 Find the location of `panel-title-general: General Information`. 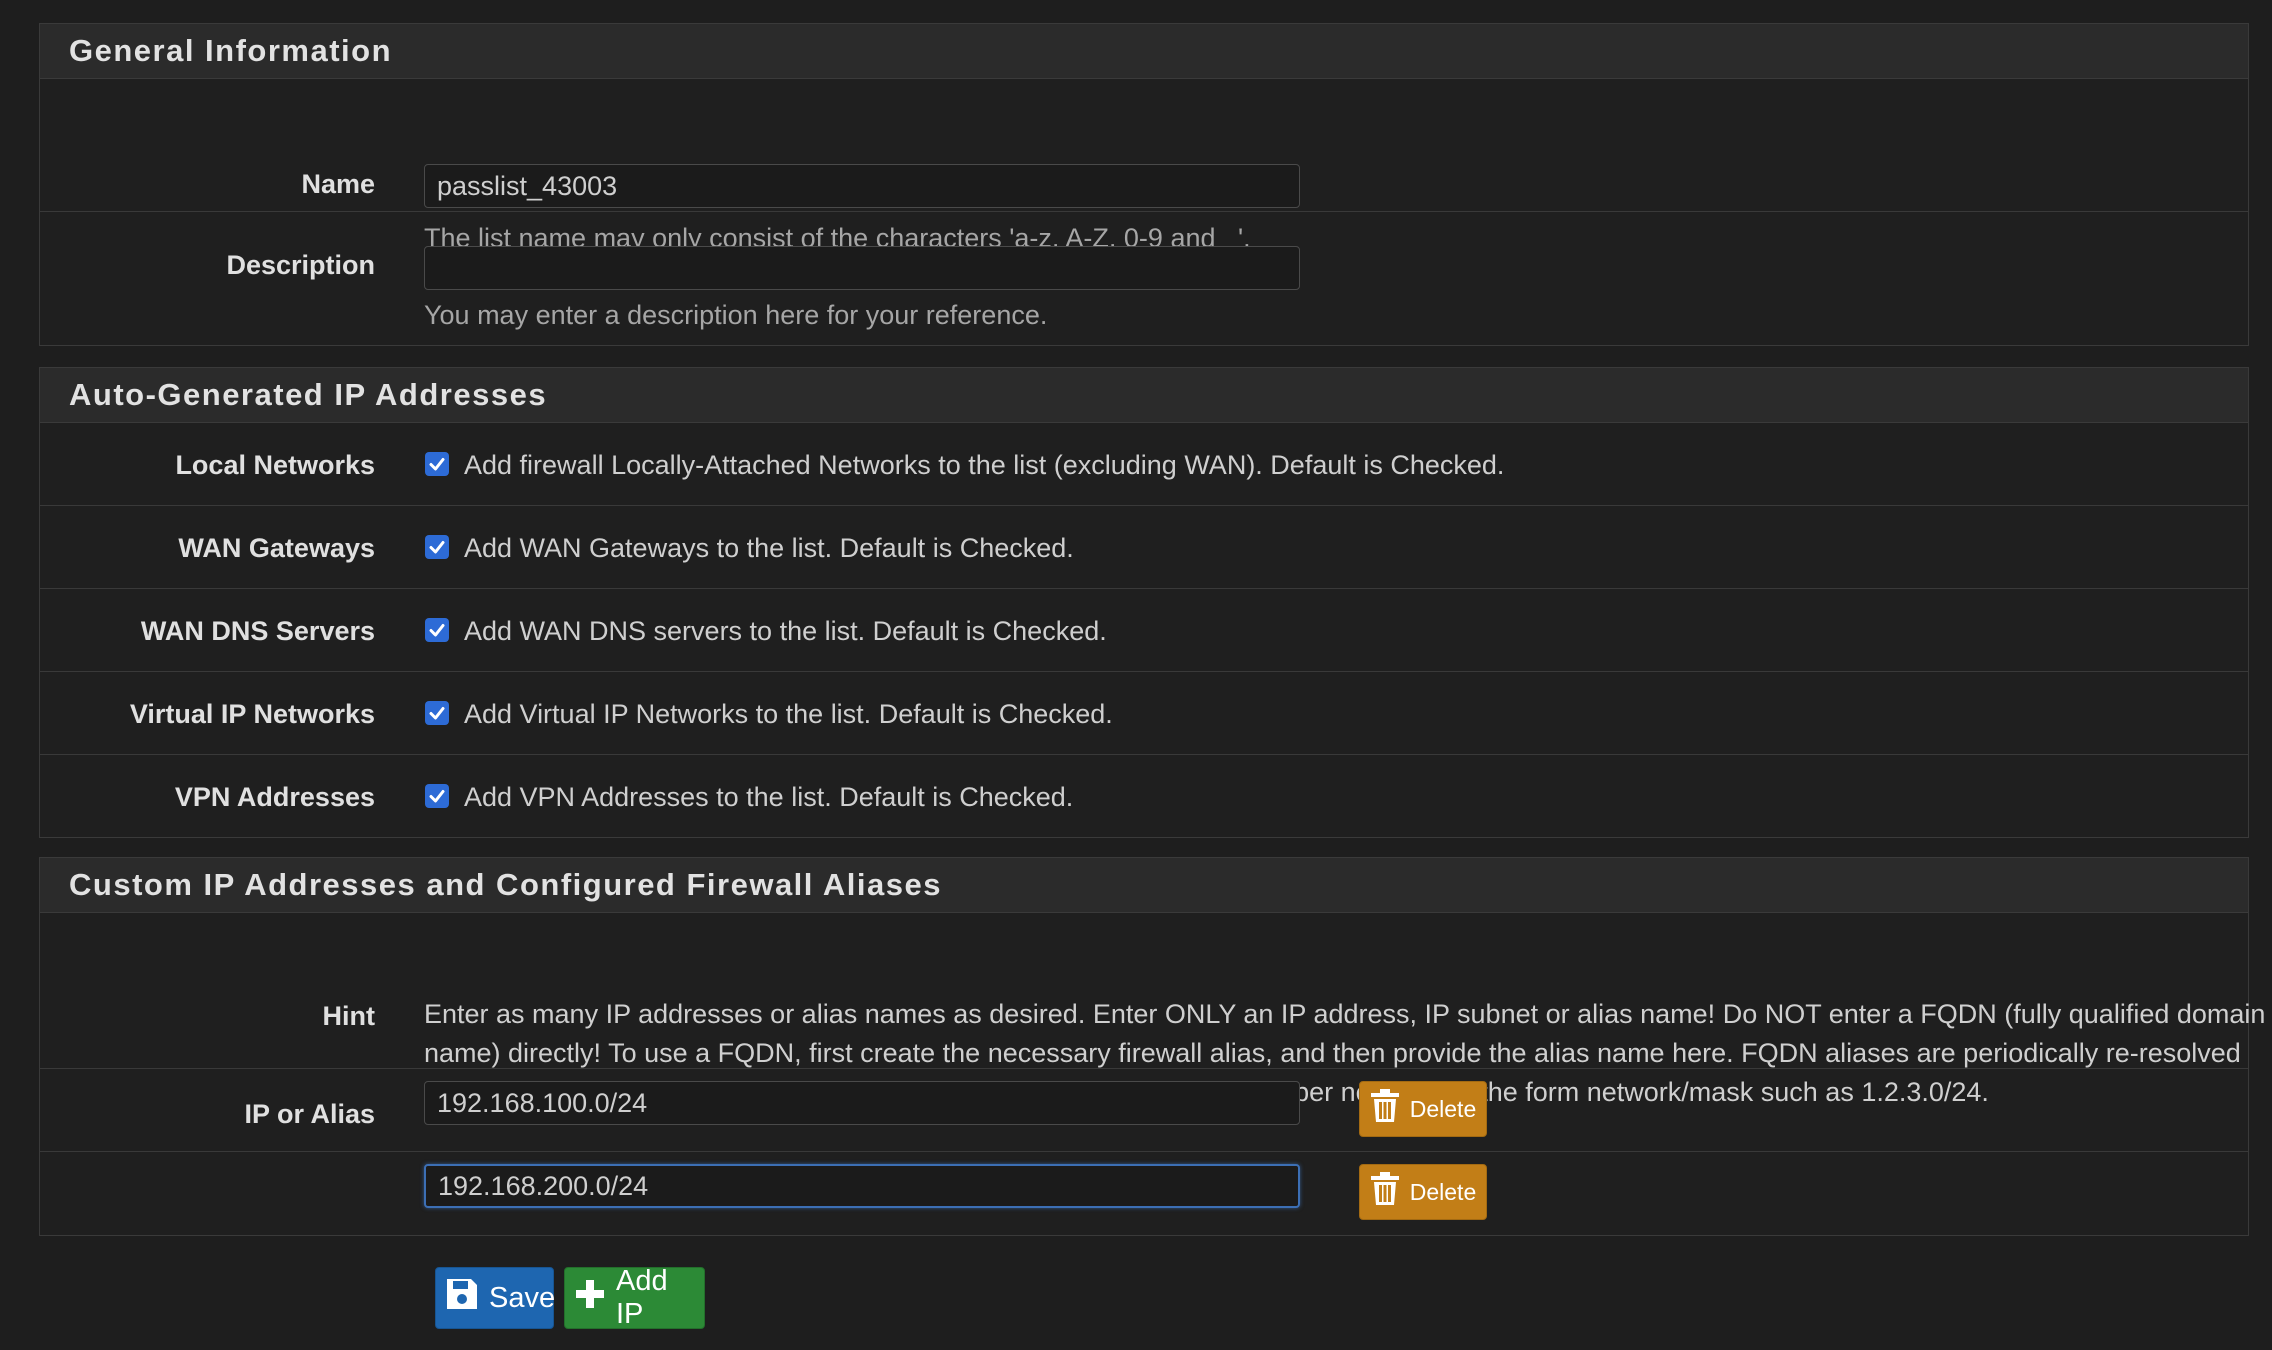

panel-title-general: General Information is located at coordinates (1144, 51).